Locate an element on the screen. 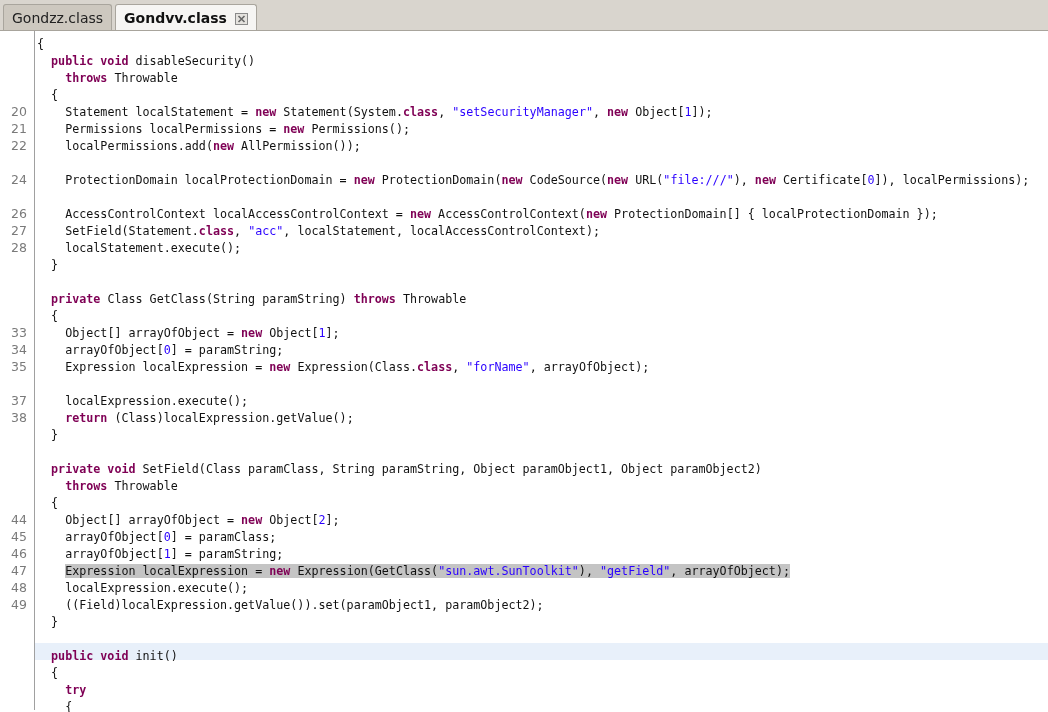 The image size is (1048, 712). code-line: Object[] arrayOfObject = new Object[1]; is located at coordinates (202, 333).